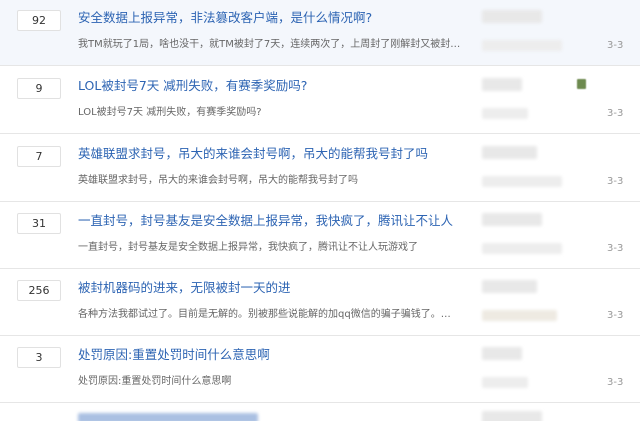 Image resolution: width=640 pixels, height=421 pixels. What do you see at coordinates (155, 381) in the screenshot?
I see `thread-abstract: 处罚原因:重置处罚时间什么意思啊` at bounding box center [155, 381].